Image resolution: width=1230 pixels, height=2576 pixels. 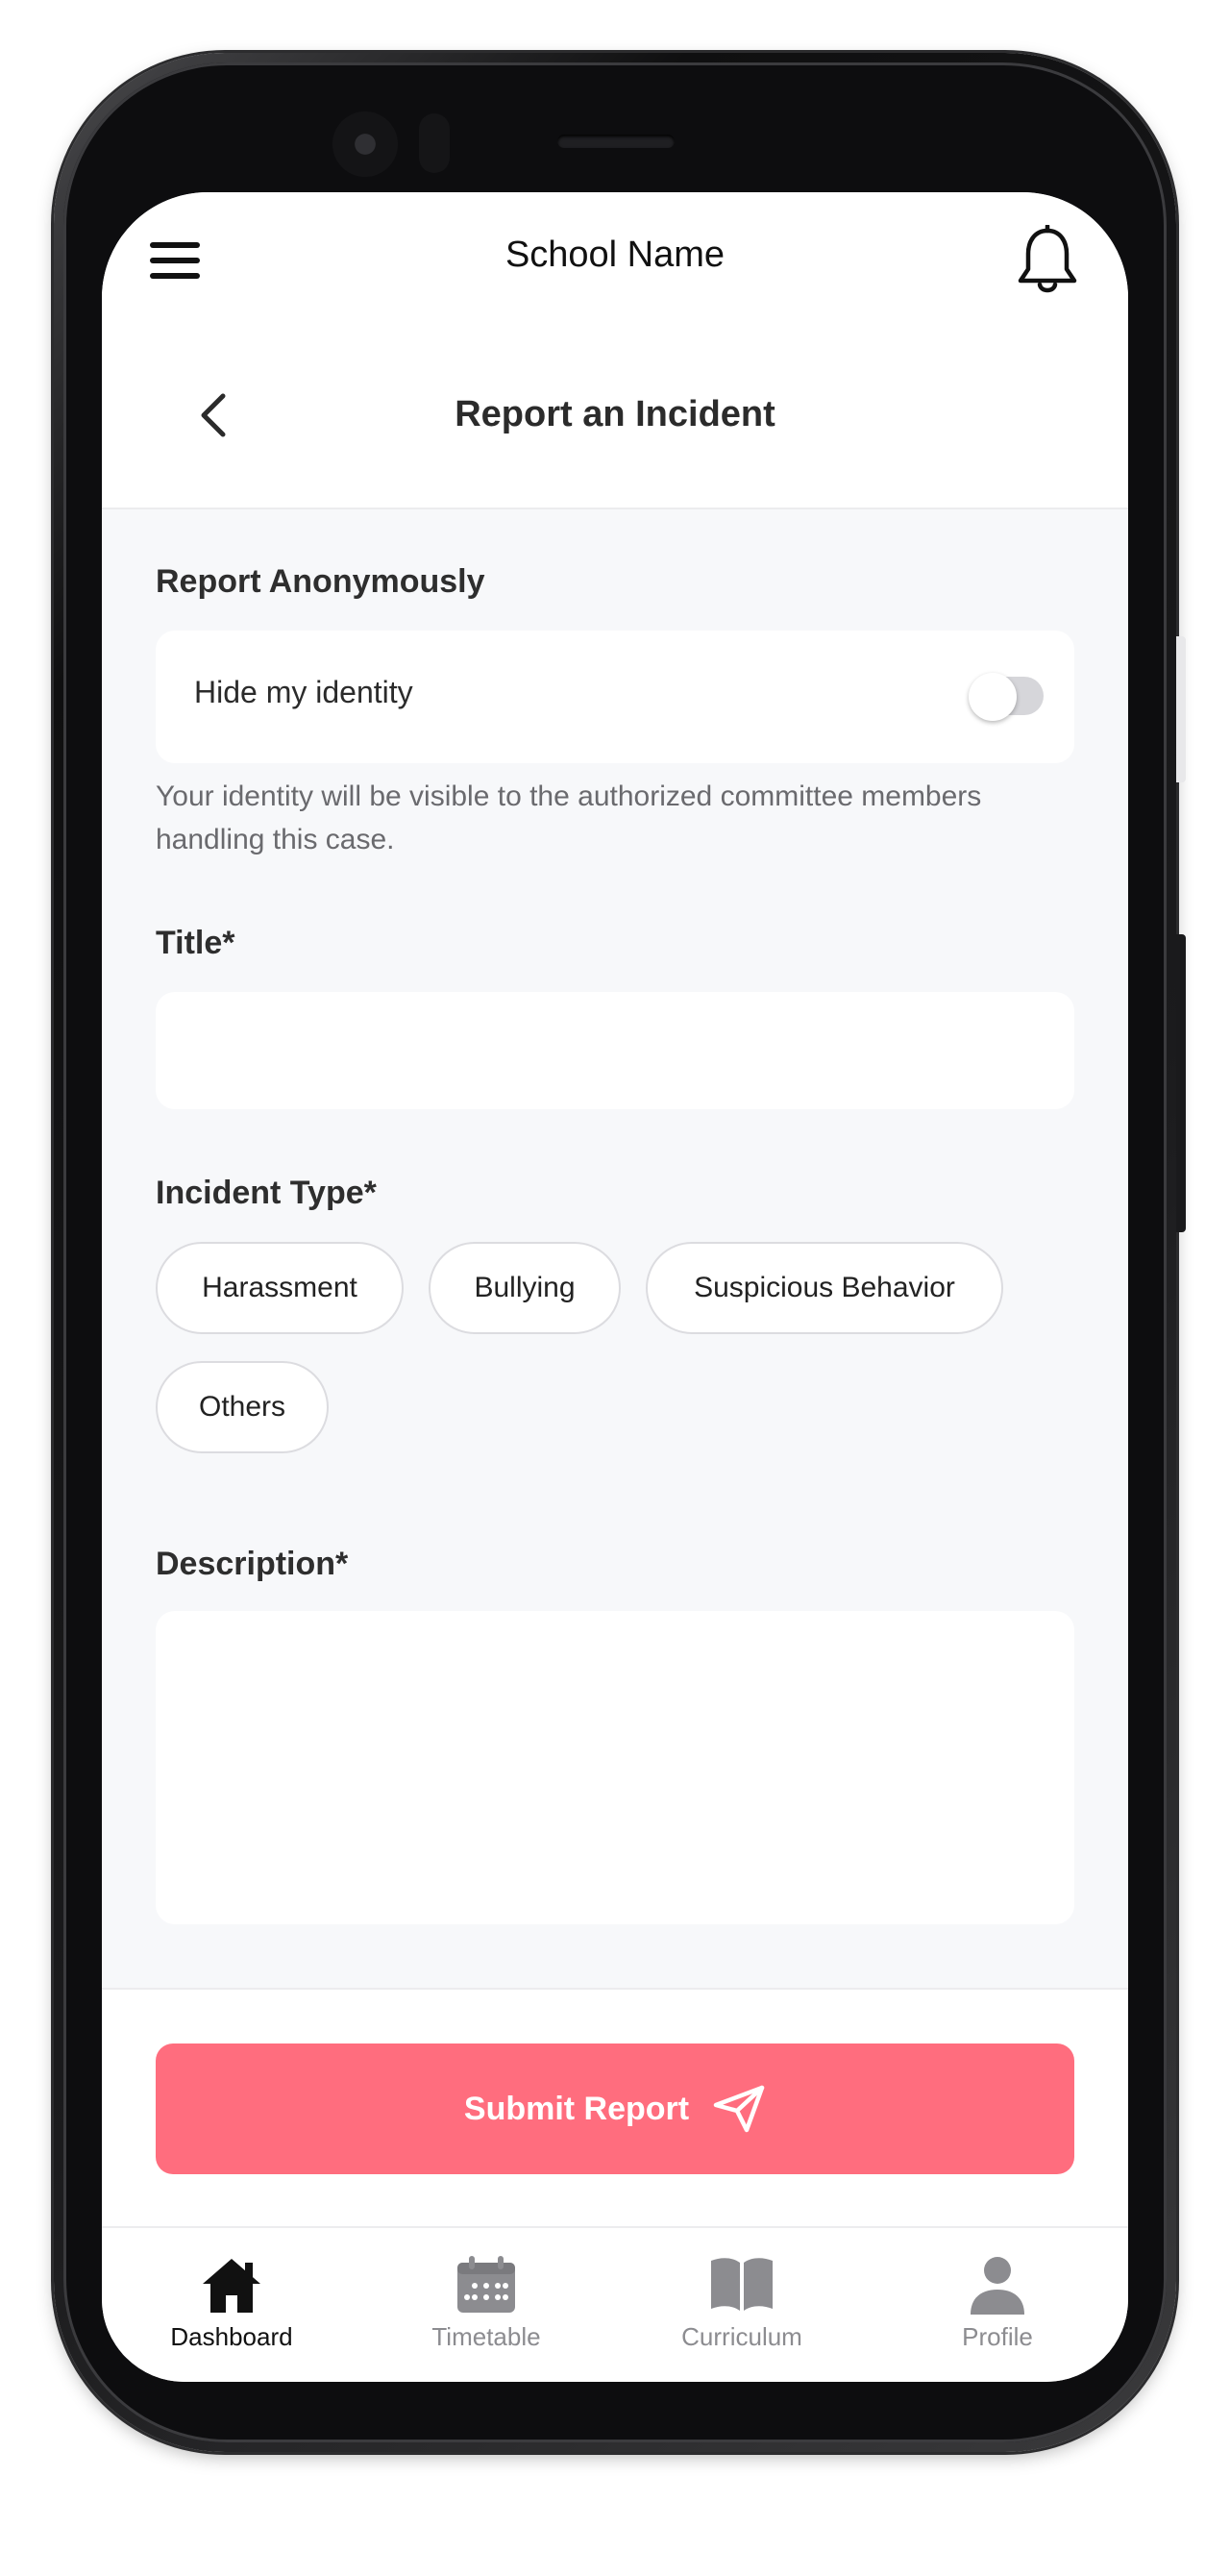 I want to click on send-icon, so click(x=739, y=2109).